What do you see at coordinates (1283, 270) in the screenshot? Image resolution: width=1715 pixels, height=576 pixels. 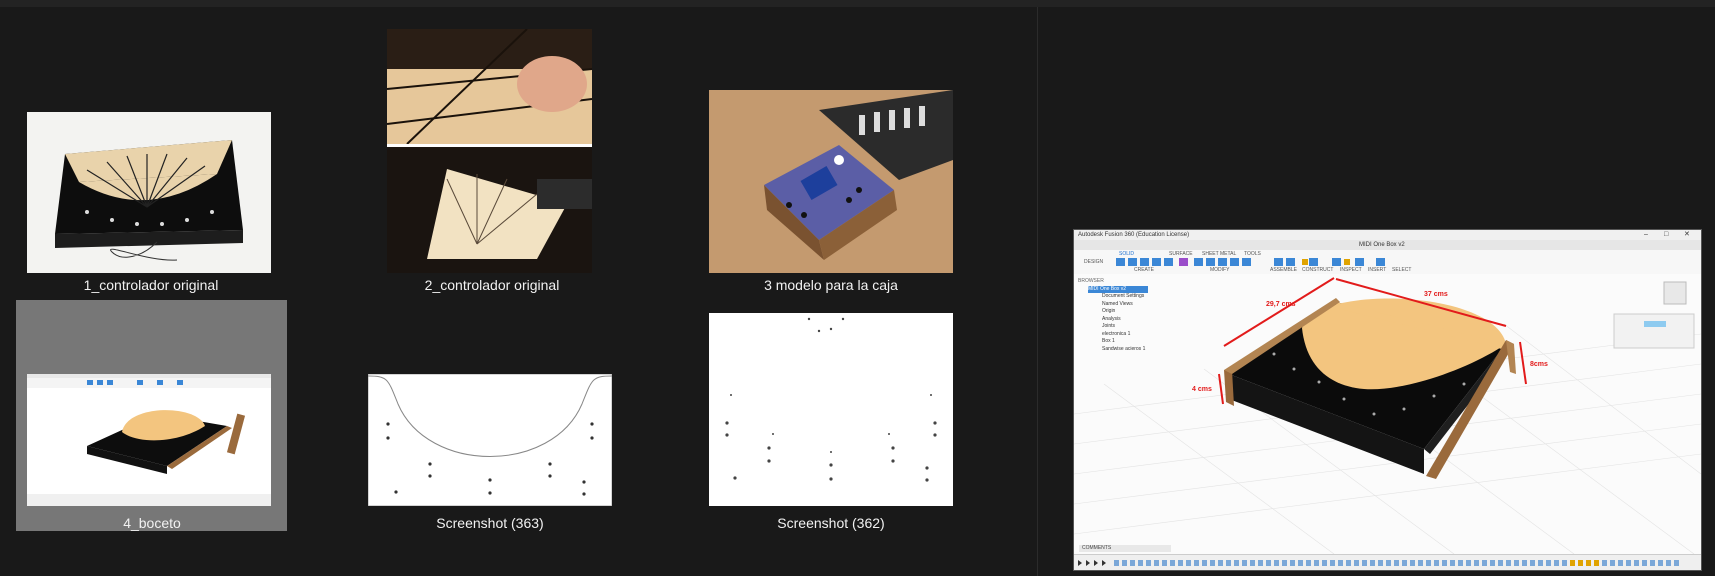 I see `fusion-group-assemble: ASSEMBLE` at bounding box center [1283, 270].